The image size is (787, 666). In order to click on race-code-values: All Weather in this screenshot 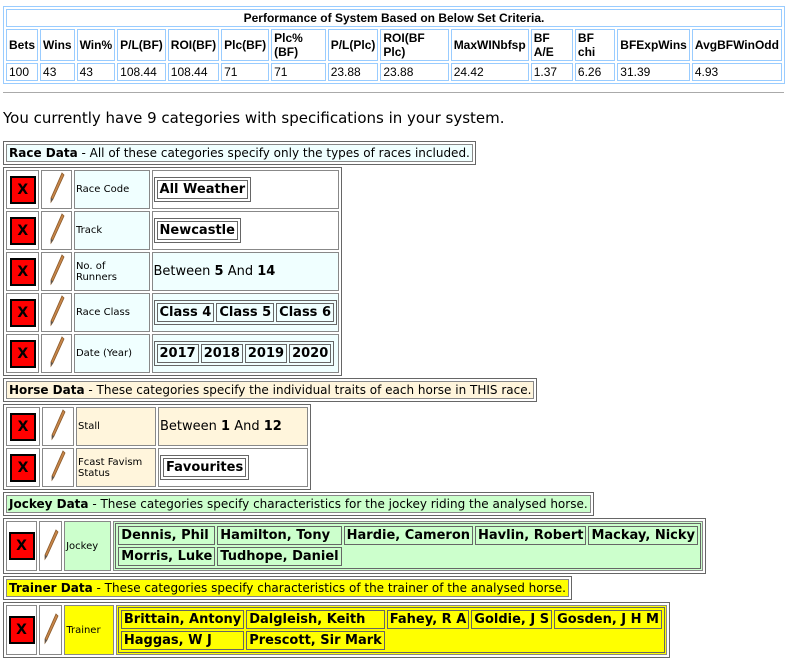, I will do `click(245, 189)`.